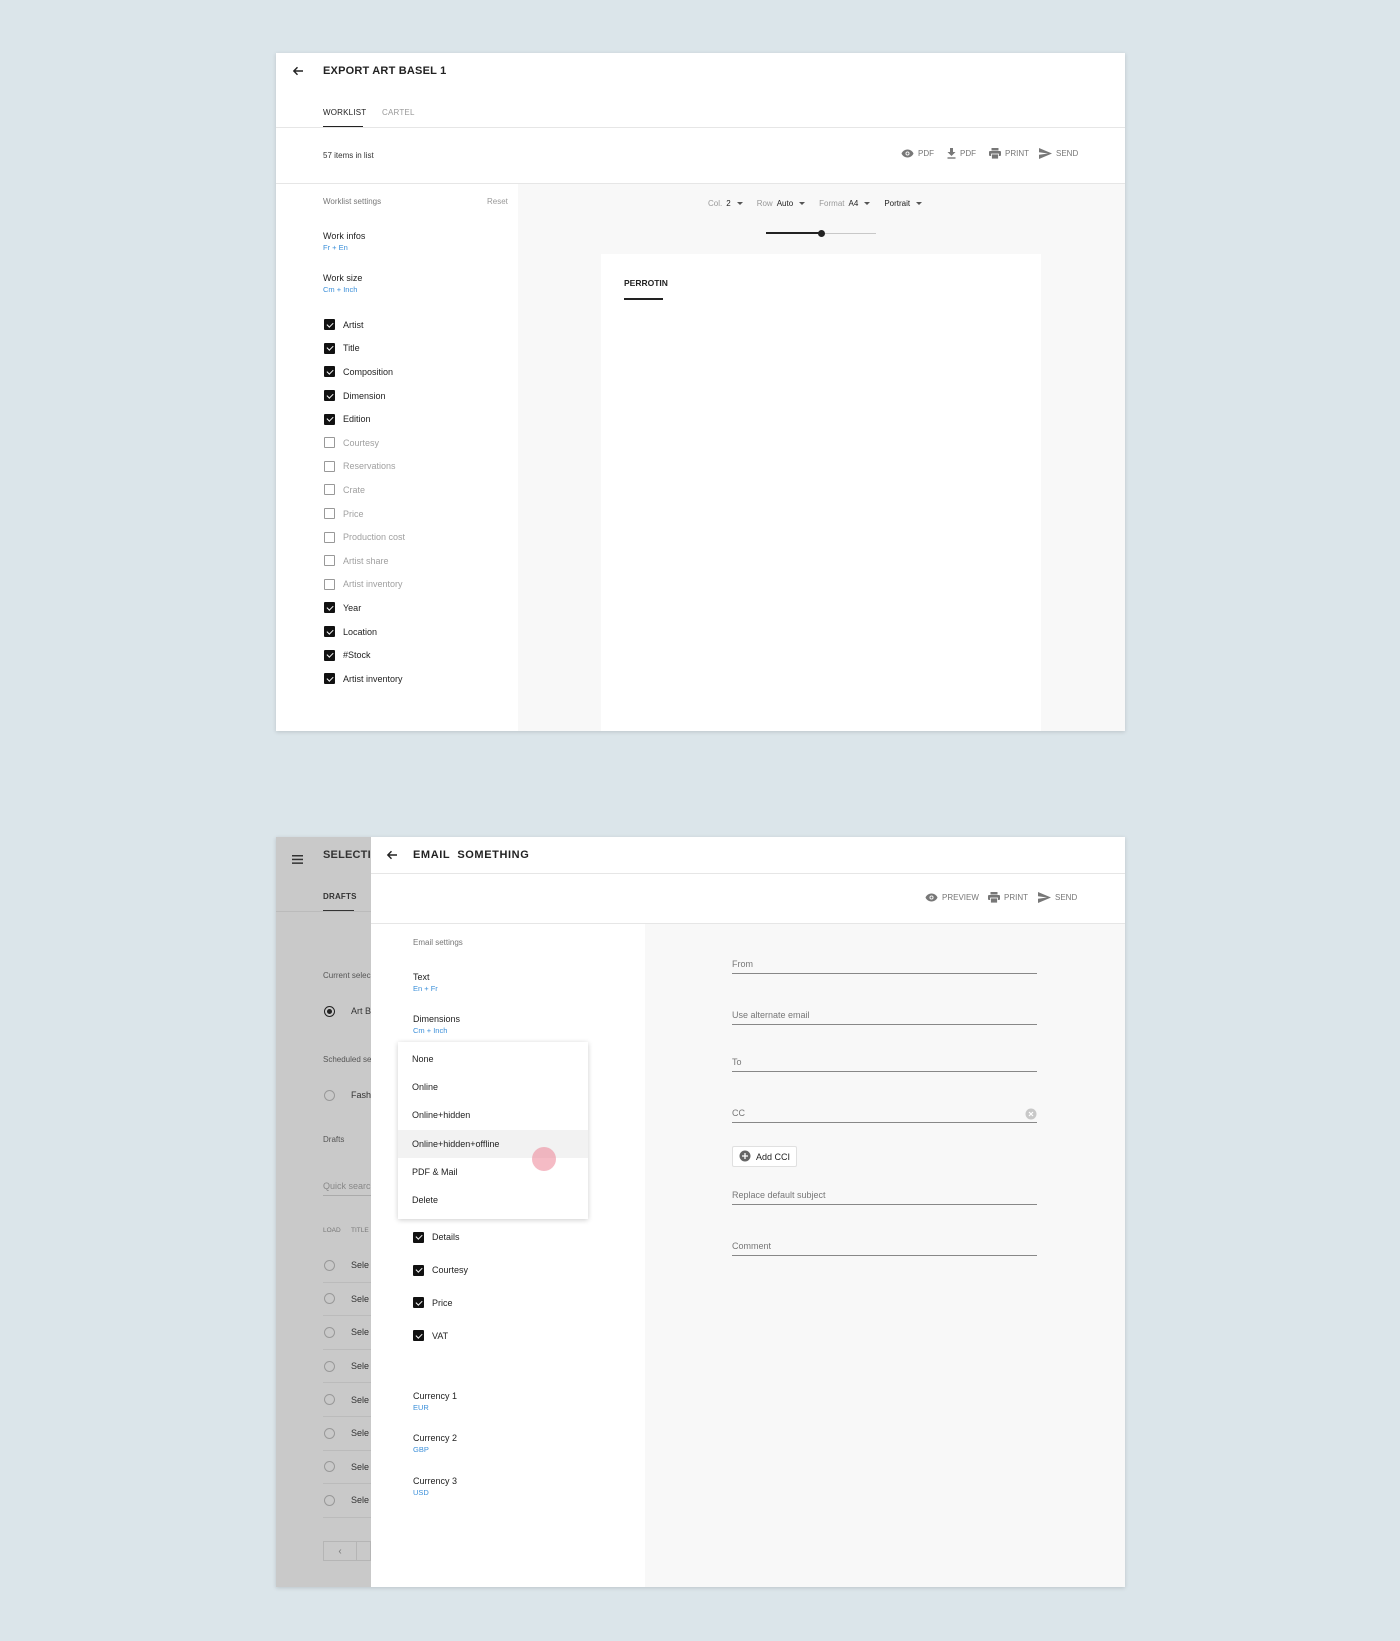  Describe the element at coordinates (425, 982) in the screenshot. I see `text-setting: Text En + Fr` at that location.